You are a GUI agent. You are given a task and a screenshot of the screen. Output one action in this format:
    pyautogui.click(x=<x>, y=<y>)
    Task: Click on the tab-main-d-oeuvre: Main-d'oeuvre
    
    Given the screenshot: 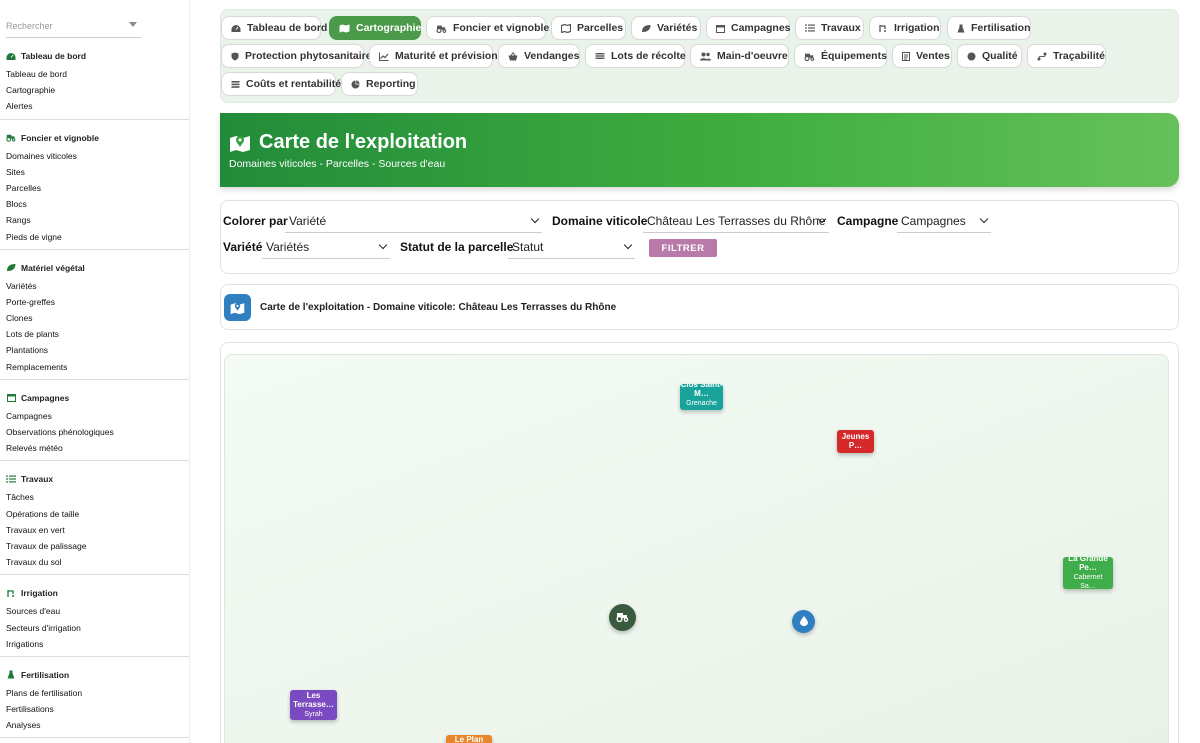 What is the action you would take?
    pyautogui.click(x=739, y=56)
    